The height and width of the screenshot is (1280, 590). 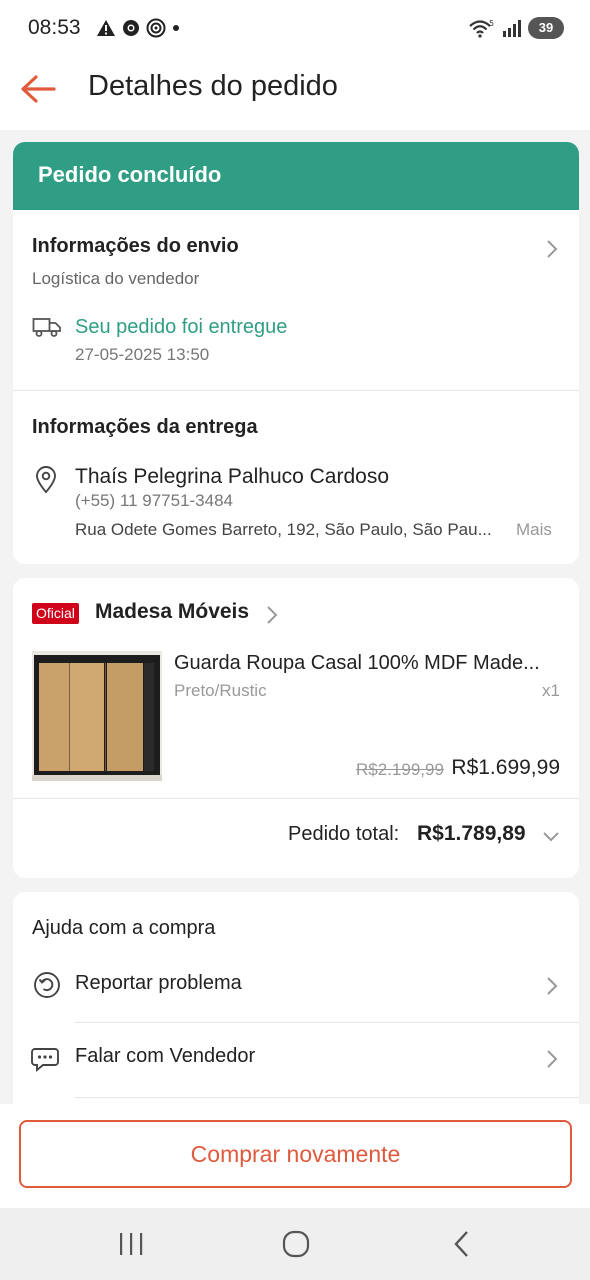 I want to click on shipping-info-title: Informações do envio, so click(x=135, y=246).